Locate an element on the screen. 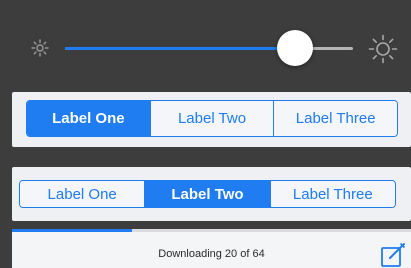 This screenshot has height=268, width=411. download-progress-bar is located at coordinates (211, 230).